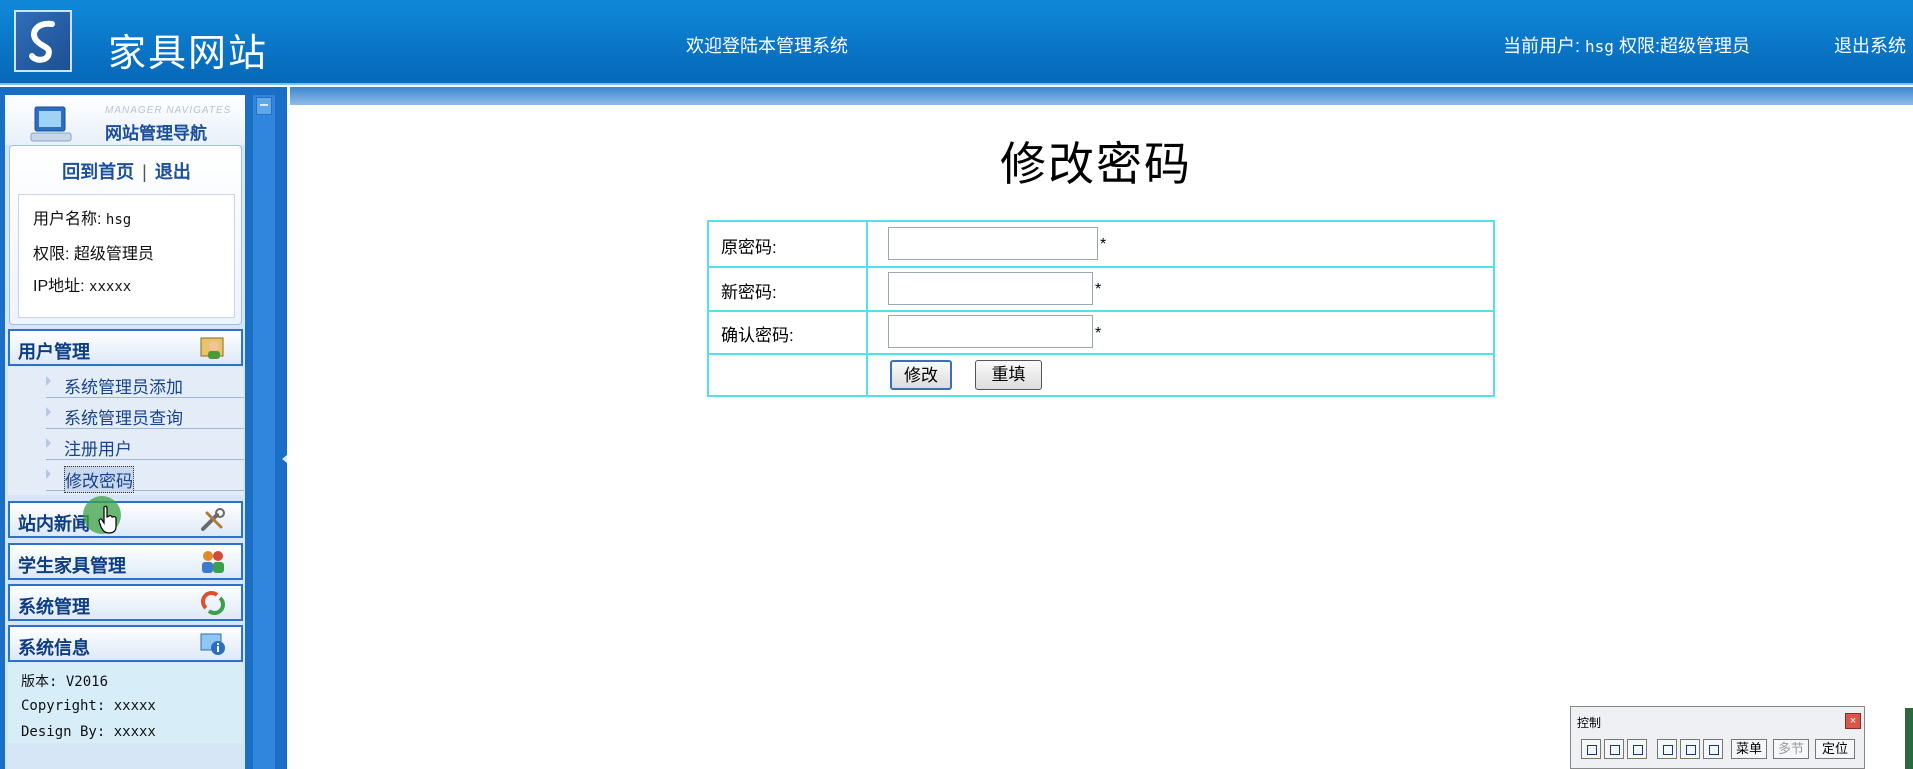 Image resolution: width=1913 pixels, height=769 pixels. What do you see at coordinates (1008, 375) in the screenshot?
I see `reset-button: 重填` at bounding box center [1008, 375].